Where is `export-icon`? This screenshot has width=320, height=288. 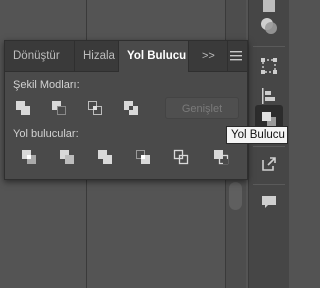 export-icon is located at coordinates (269, 164).